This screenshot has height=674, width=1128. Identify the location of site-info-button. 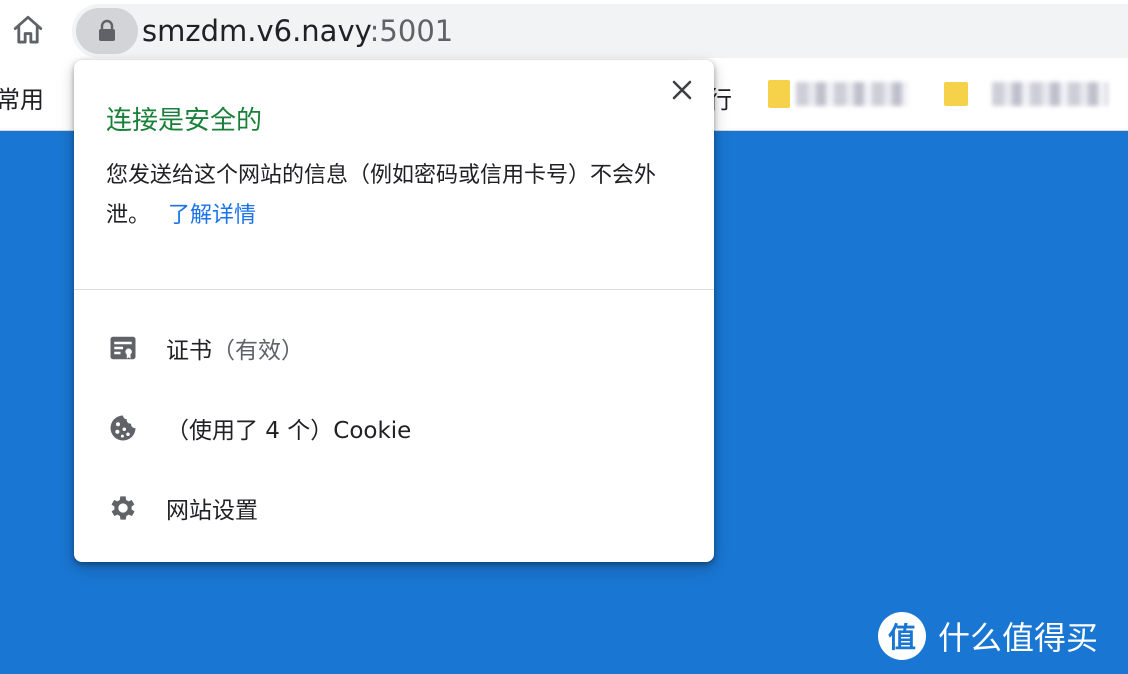
(107, 31).